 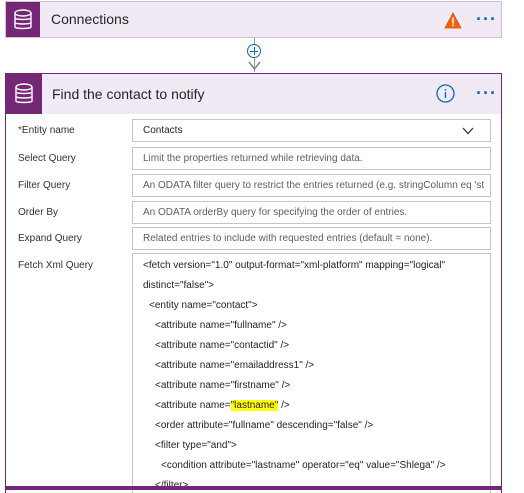 What do you see at coordinates (311, 130) in the screenshot?
I see `entity-name-select: Contacts` at bounding box center [311, 130].